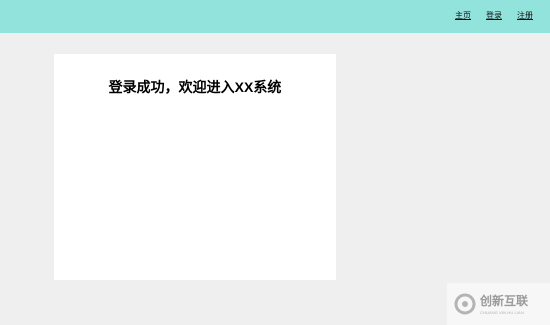 The height and width of the screenshot is (325, 550). What do you see at coordinates (525, 16) in the screenshot?
I see `nav-register-link: 注册` at bounding box center [525, 16].